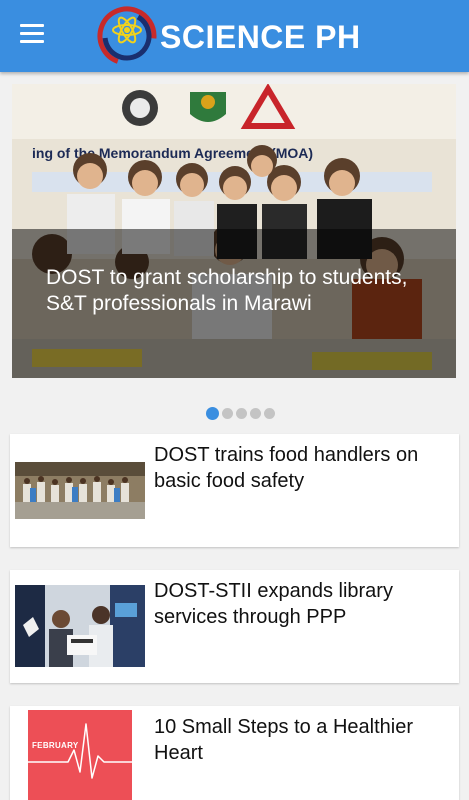 The height and width of the screenshot is (800, 469). I want to click on app-title: SCIENCE PH, so click(260, 37).